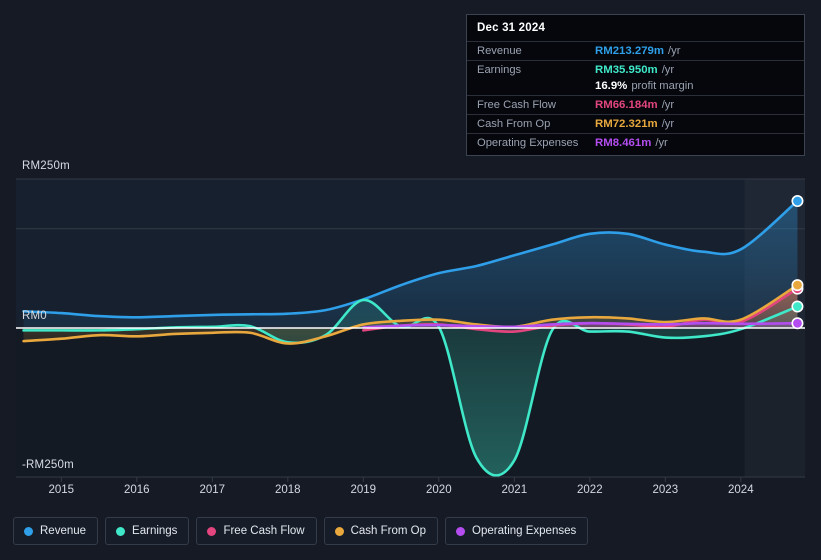 This screenshot has width=821, height=560. What do you see at coordinates (590, 490) in the screenshot?
I see `x-axis-tick-2022: 2022` at bounding box center [590, 490].